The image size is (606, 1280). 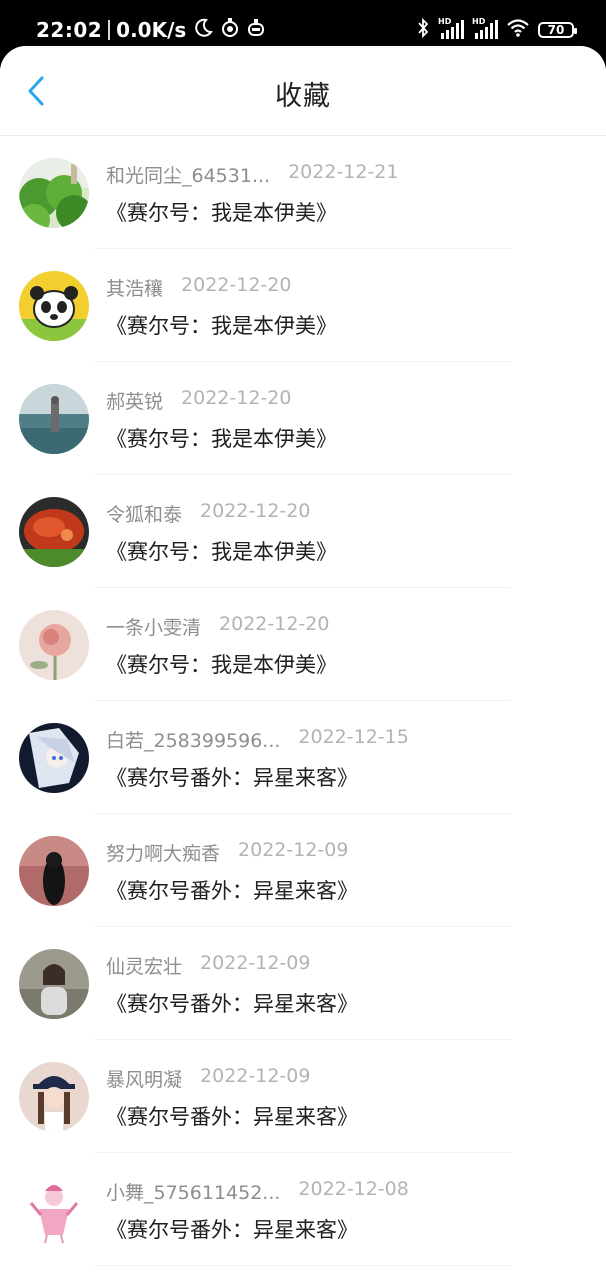 What do you see at coordinates (303, 1096) in the screenshot?
I see `list-item: 暴风明凝 2022-12-09 《赛尔号番外：异星来客》` at bounding box center [303, 1096].